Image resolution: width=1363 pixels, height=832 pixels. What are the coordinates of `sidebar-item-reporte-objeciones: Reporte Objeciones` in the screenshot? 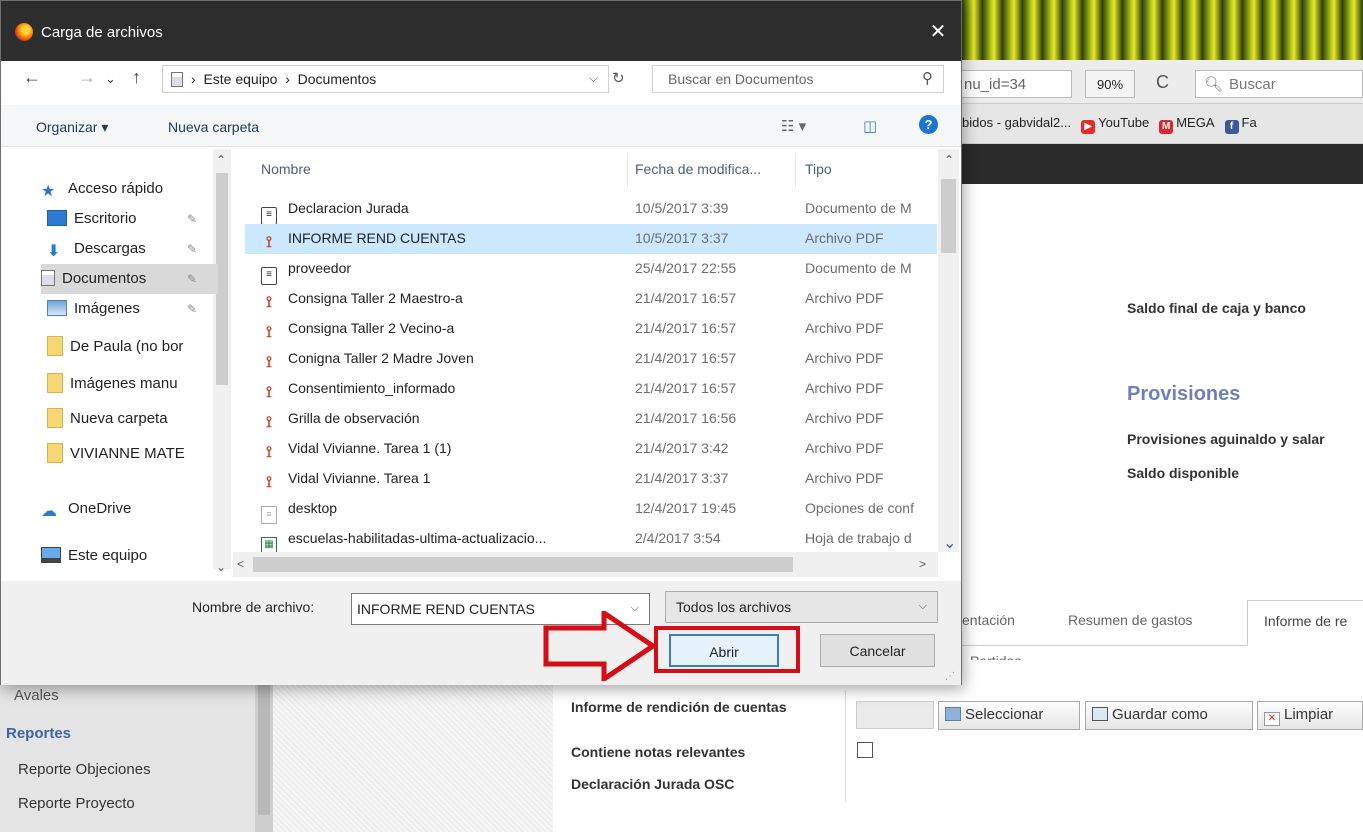 It's located at (84, 769).